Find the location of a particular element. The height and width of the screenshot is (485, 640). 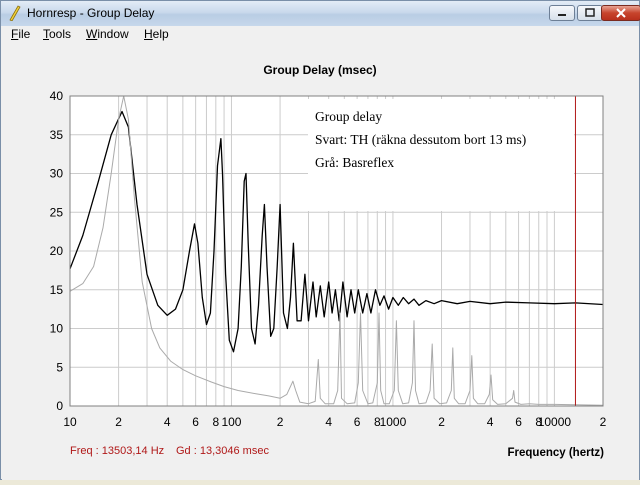

hornresp-app-icon is located at coordinates (15, 13).